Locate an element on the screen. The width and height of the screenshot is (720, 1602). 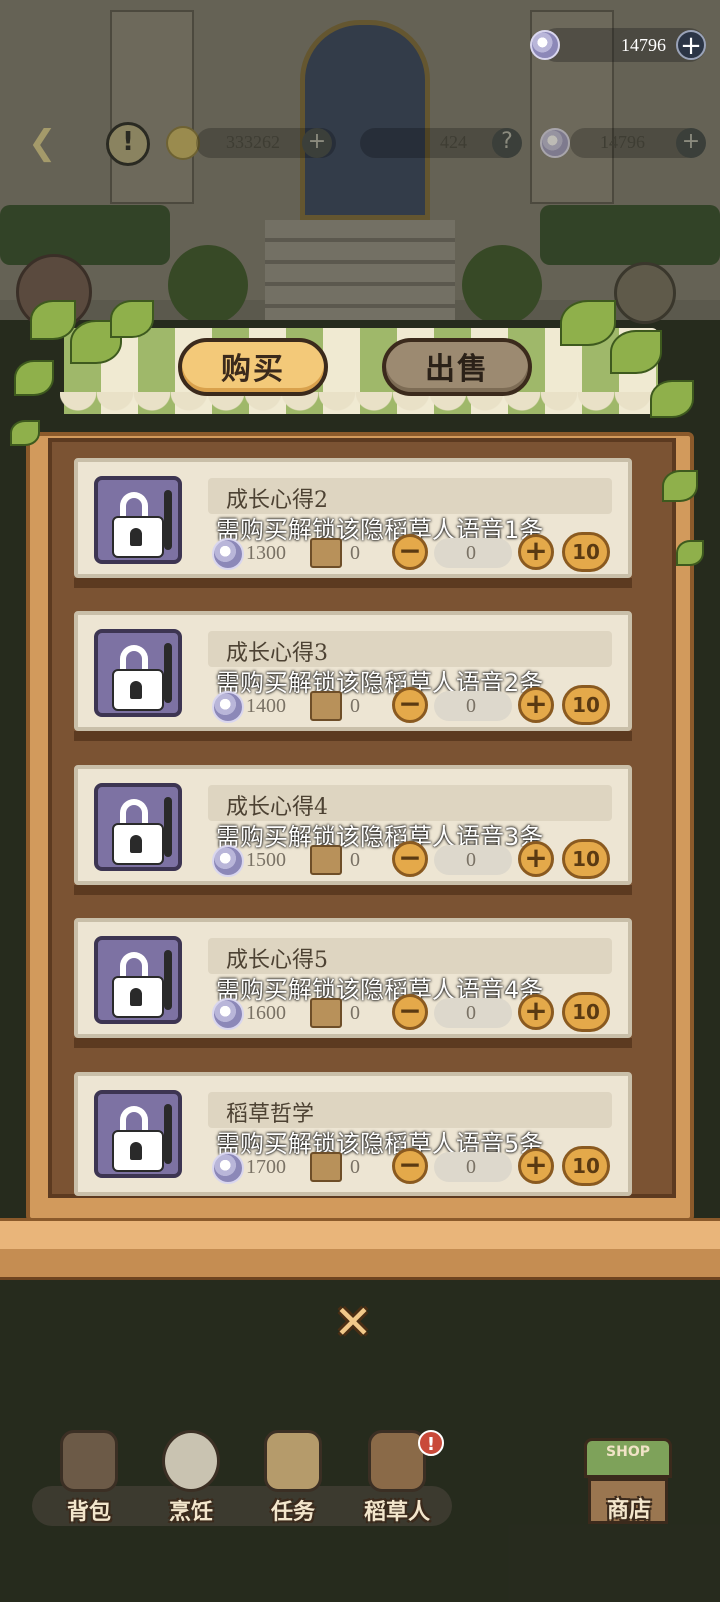
shop-label: 商店 is located at coordinates (628, 1510).